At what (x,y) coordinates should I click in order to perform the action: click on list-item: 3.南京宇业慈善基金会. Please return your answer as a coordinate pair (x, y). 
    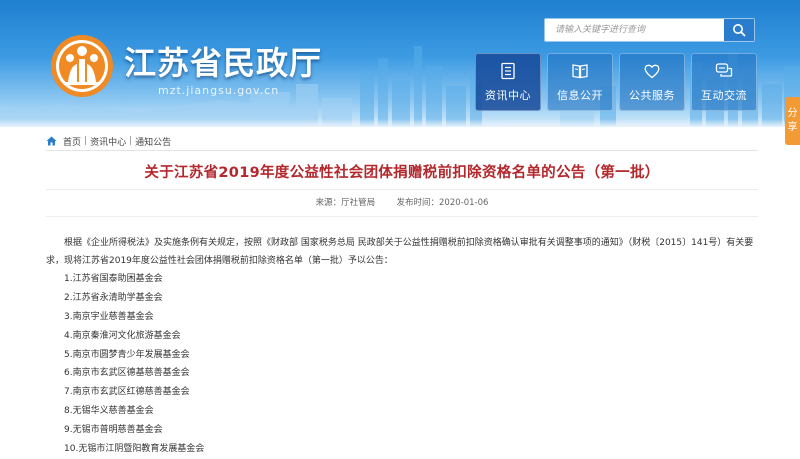
    Looking at the image, I should click on (109, 316).